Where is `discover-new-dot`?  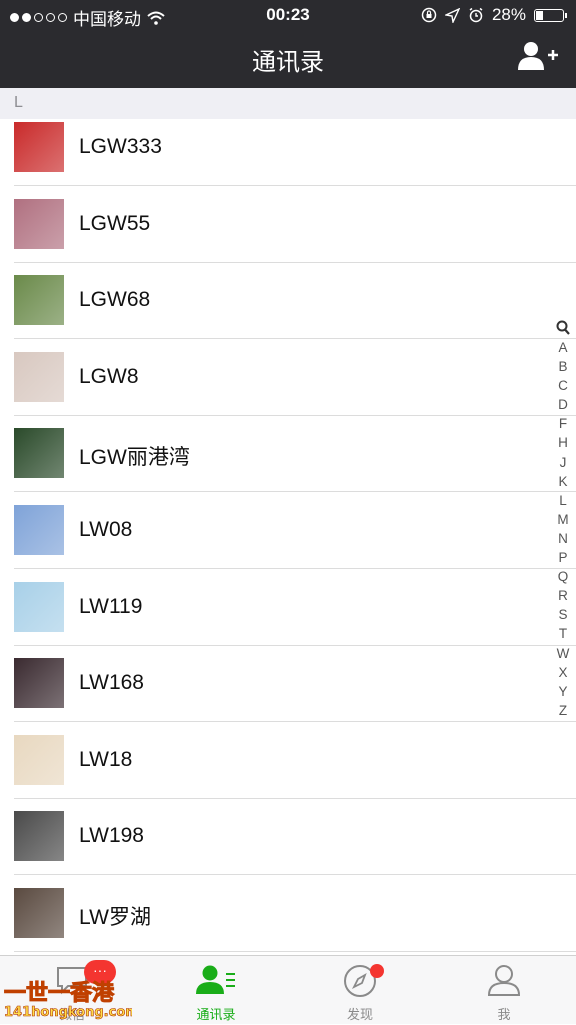 discover-new-dot is located at coordinates (377, 971).